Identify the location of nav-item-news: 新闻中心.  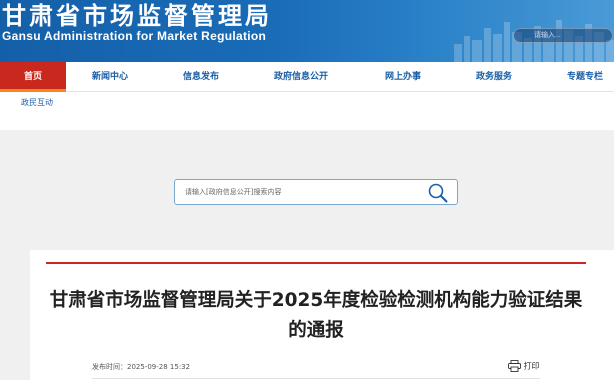
(110, 77).